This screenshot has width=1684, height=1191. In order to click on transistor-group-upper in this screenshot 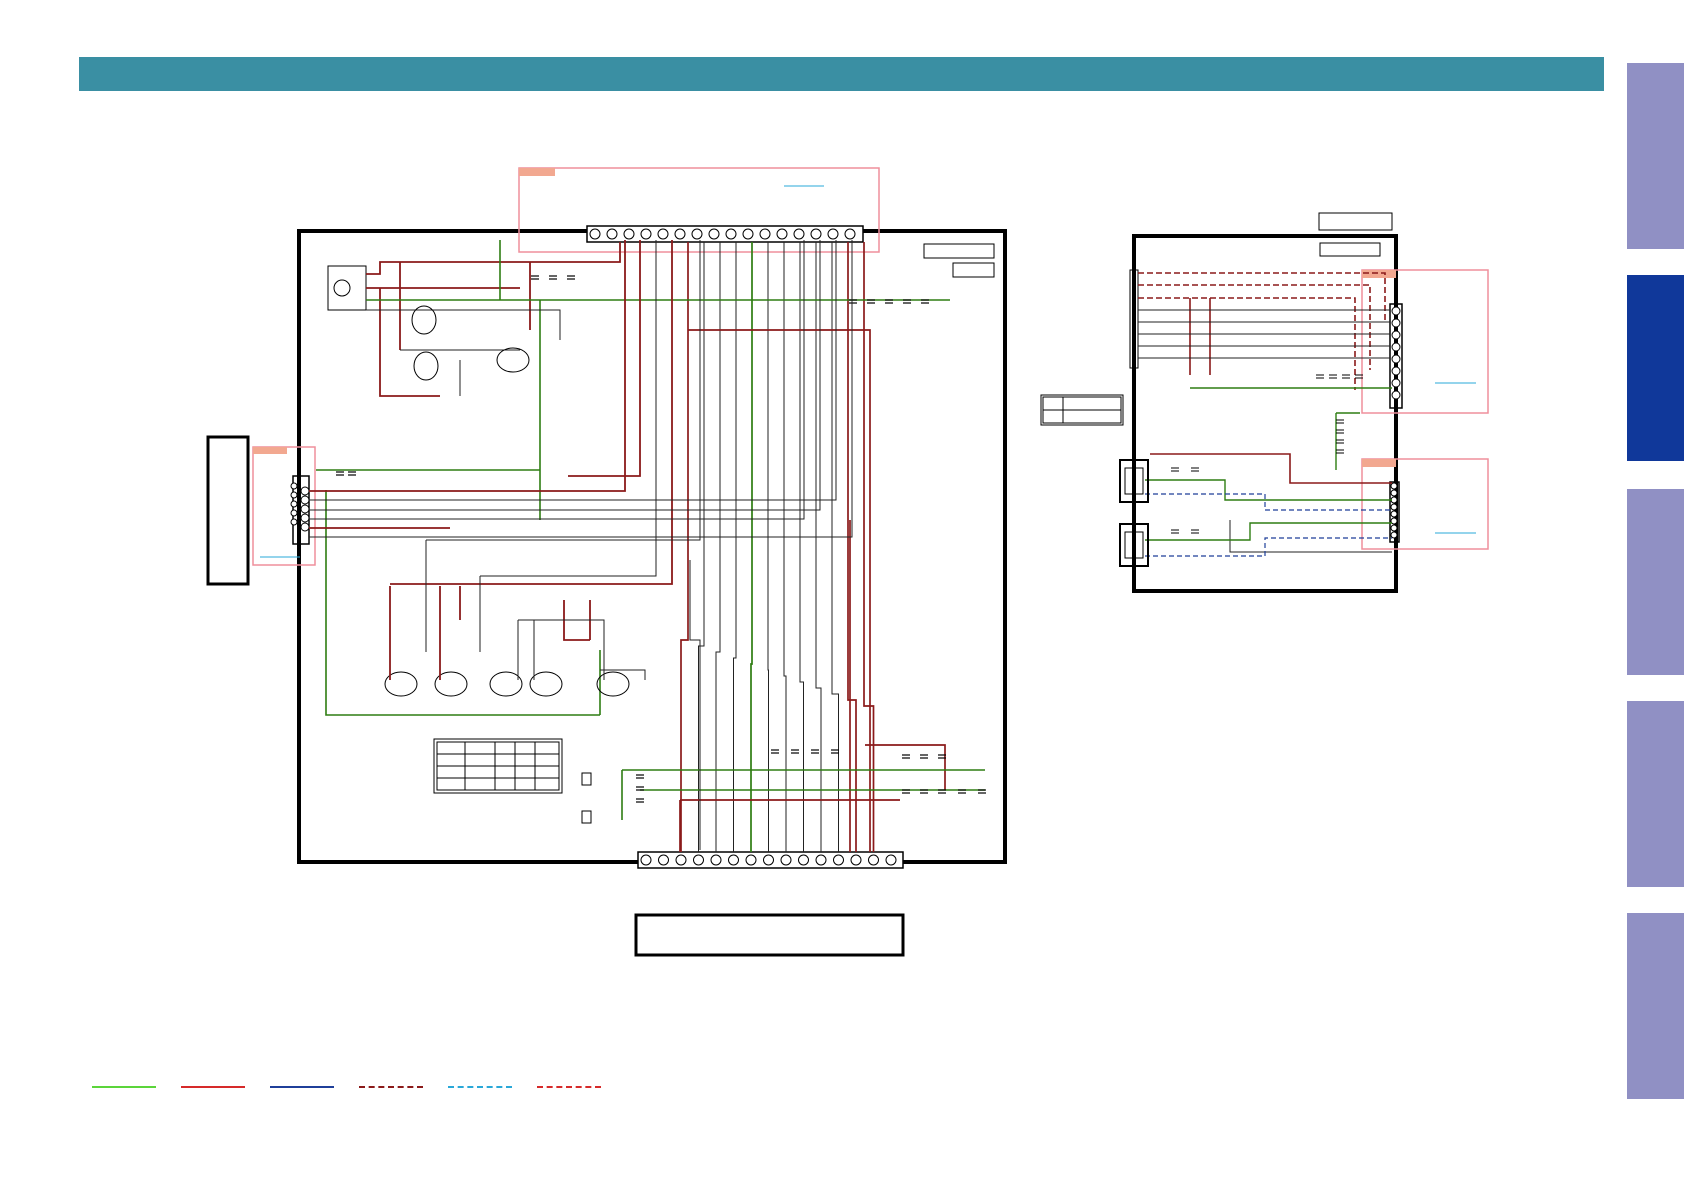, I will do `click(470, 343)`.